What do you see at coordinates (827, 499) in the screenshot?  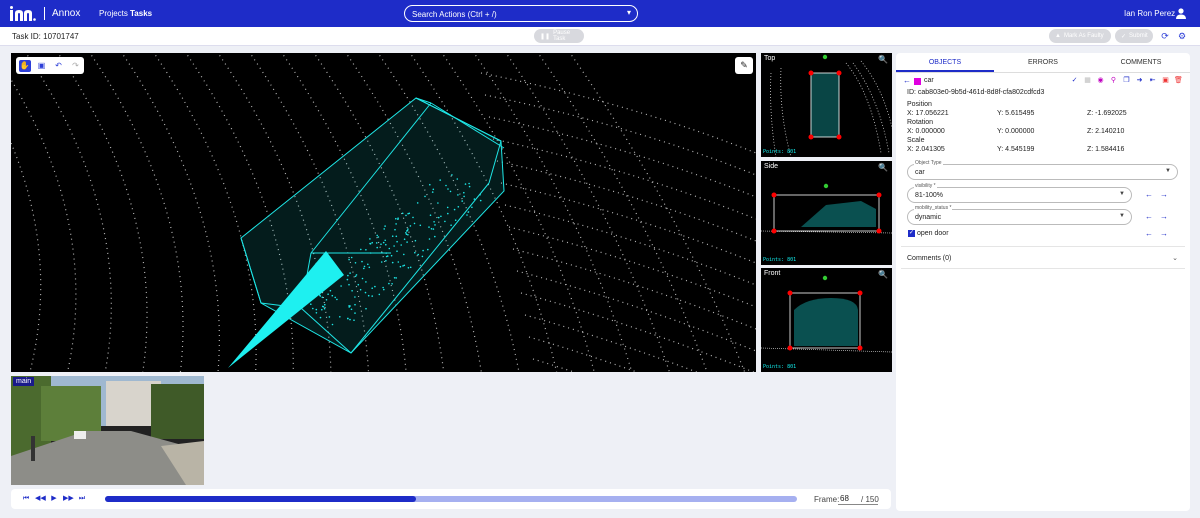 I see `frame-label: Frame:` at bounding box center [827, 499].